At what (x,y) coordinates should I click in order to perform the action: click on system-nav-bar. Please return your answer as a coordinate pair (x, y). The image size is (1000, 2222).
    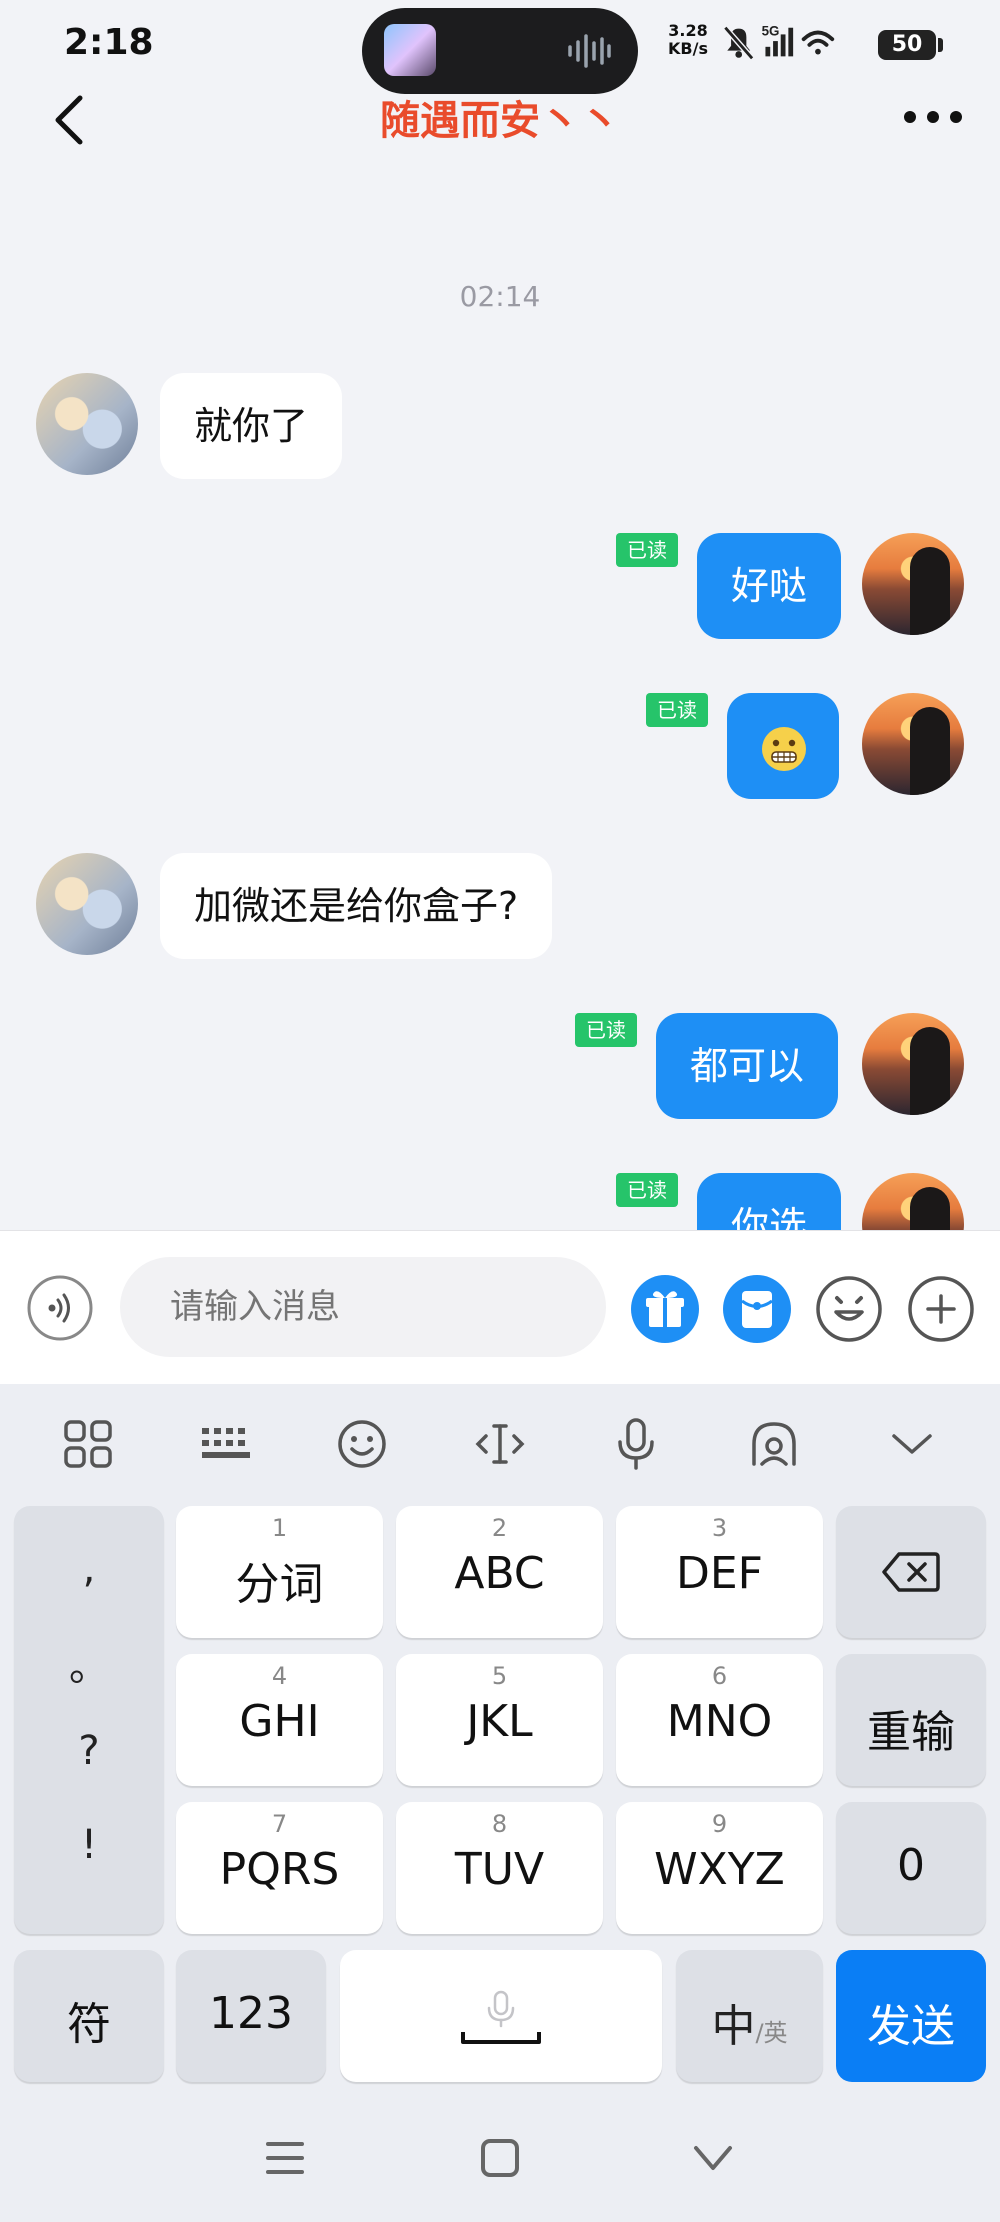
    Looking at the image, I should click on (500, 2158).